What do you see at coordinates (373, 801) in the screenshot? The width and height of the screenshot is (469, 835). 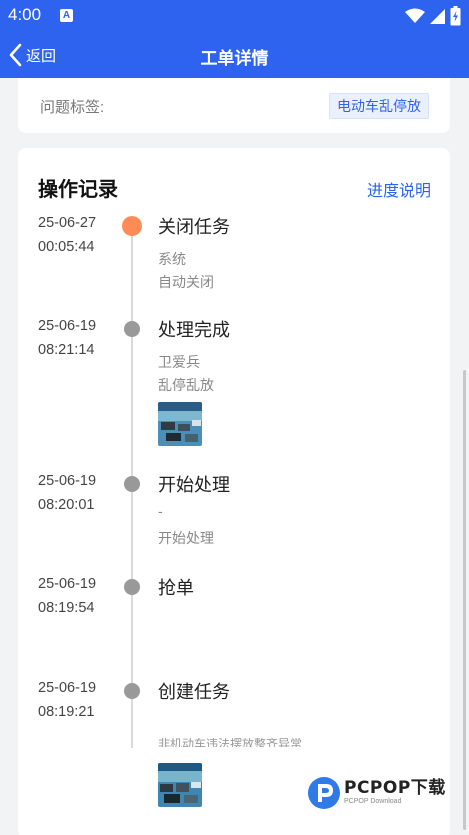 I see `watermark-subtext: PCPOP Download` at bounding box center [373, 801].